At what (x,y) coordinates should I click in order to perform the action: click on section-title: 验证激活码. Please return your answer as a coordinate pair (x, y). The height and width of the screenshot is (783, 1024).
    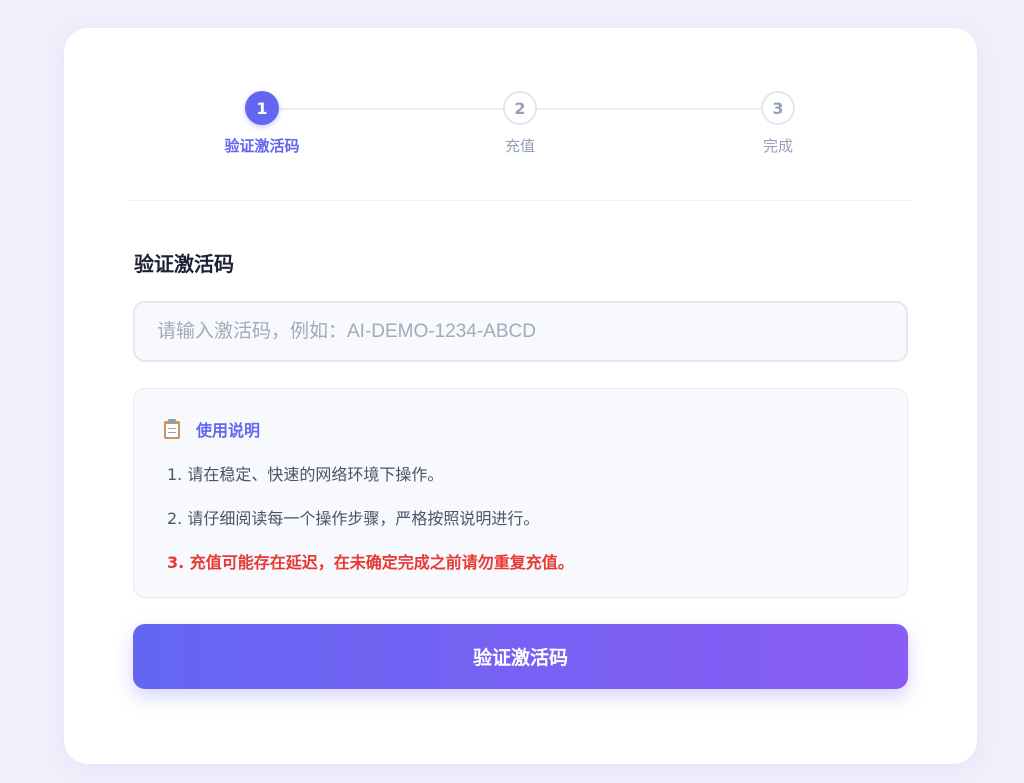
    Looking at the image, I should click on (184, 264).